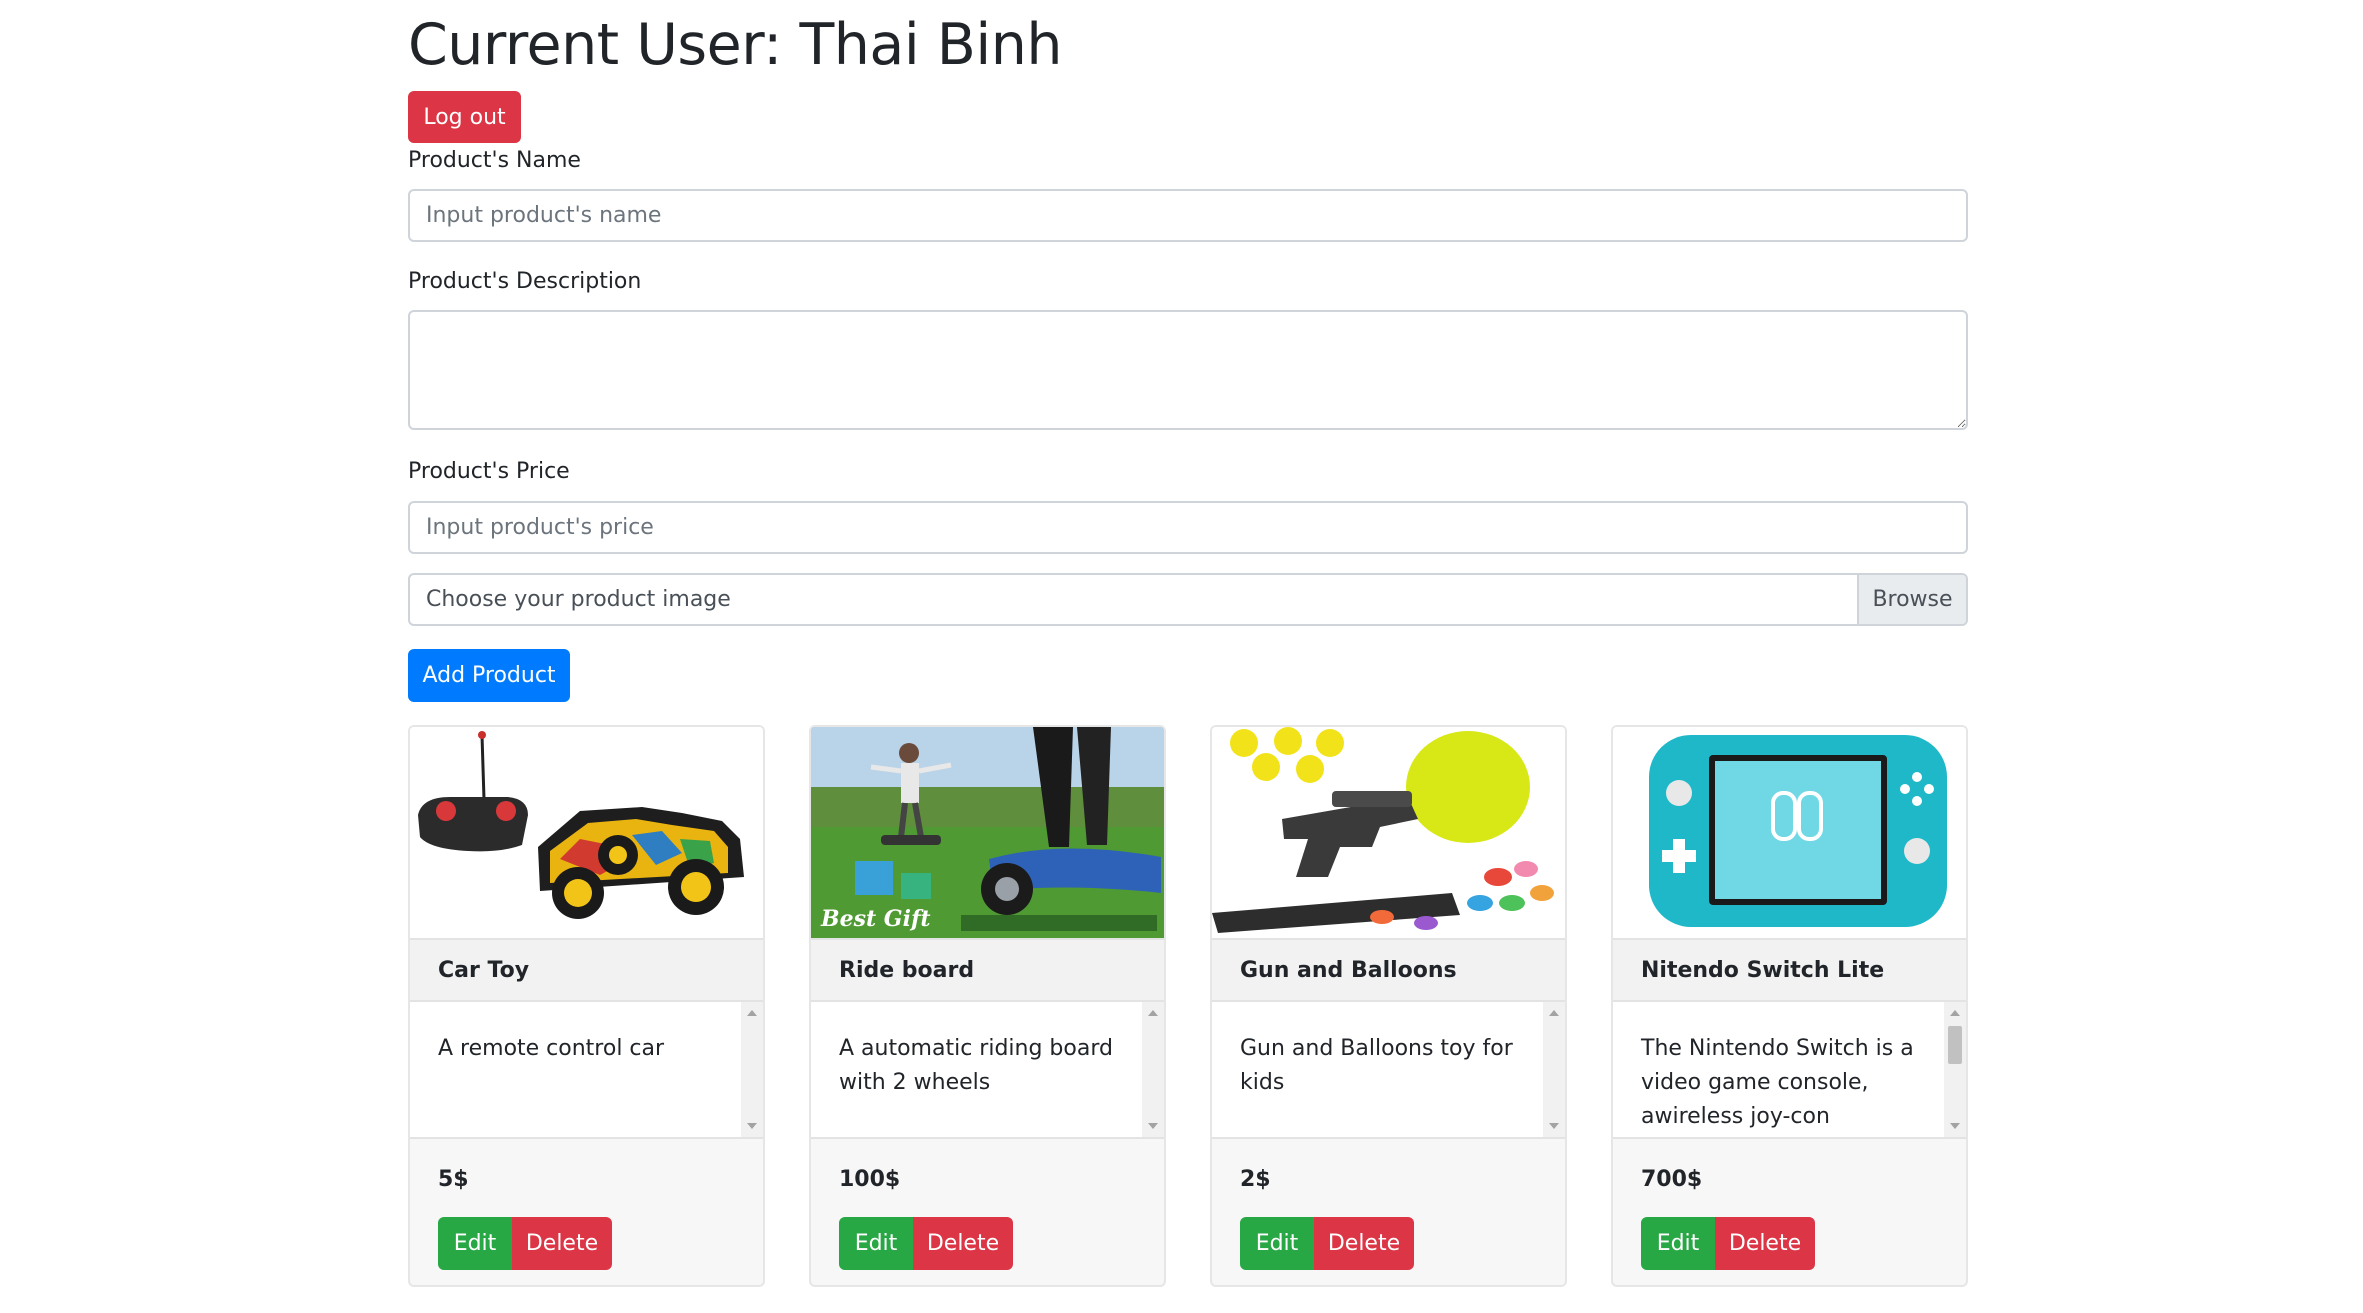  Describe the element at coordinates (586, 832) in the screenshot. I see `car-toy-image` at that location.